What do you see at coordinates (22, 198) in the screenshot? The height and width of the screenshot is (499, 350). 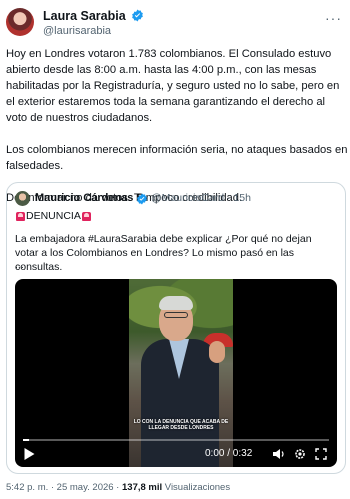 I see `quoted-author-avatar` at bounding box center [22, 198].